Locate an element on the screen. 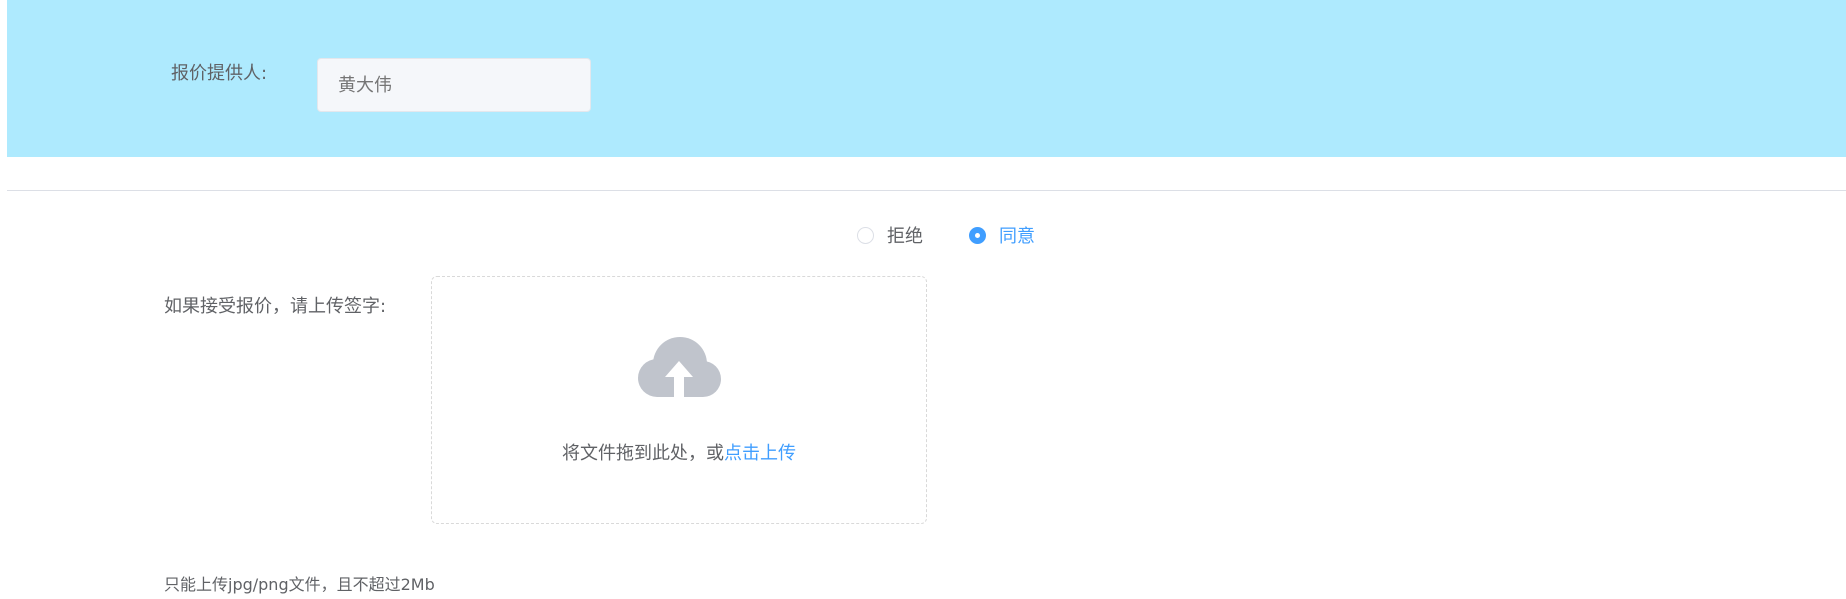 The image size is (1846, 599). radio-reject: 拒绝 is located at coordinates (890, 235).